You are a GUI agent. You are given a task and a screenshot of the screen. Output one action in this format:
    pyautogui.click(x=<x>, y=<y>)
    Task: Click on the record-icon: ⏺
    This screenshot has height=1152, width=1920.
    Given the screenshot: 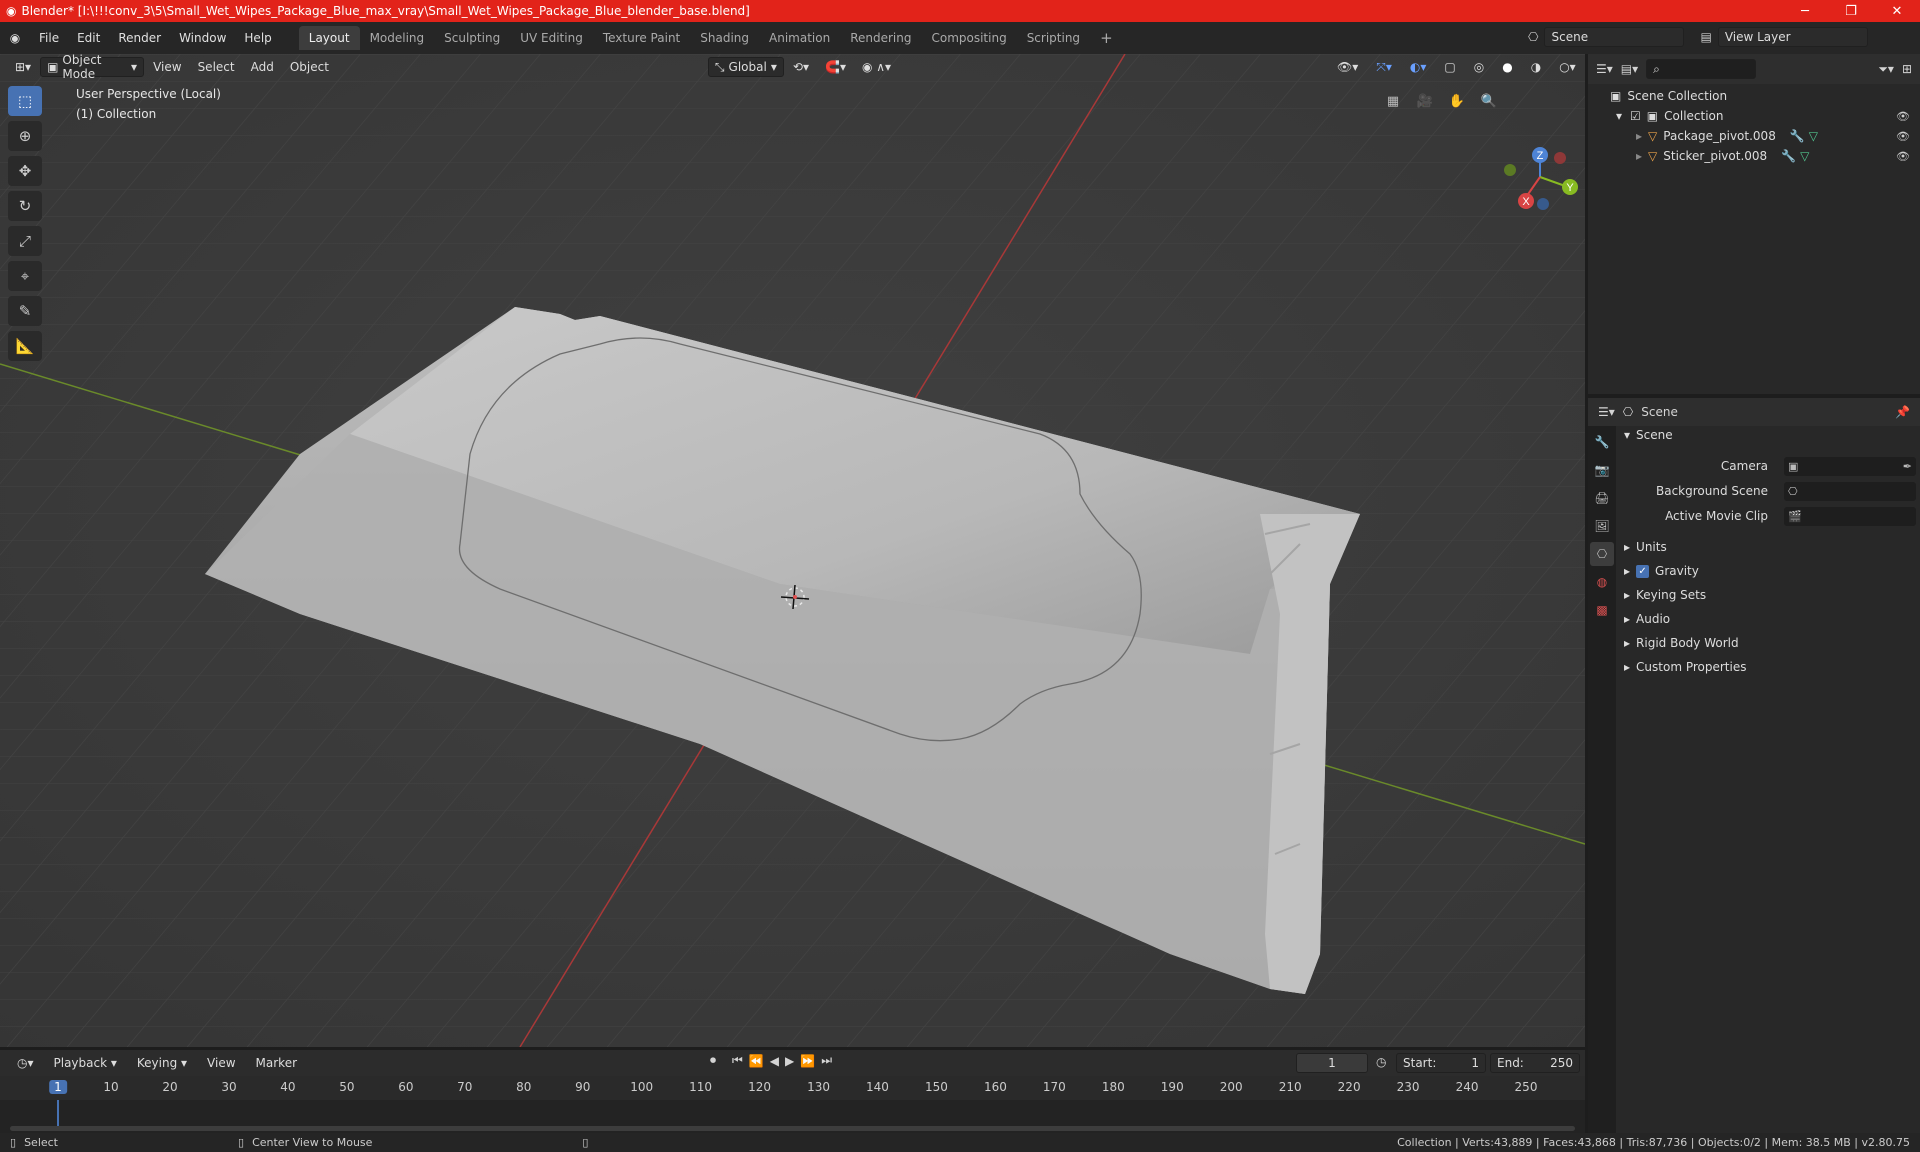 What is the action you would take?
    pyautogui.click(x=713, y=1060)
    